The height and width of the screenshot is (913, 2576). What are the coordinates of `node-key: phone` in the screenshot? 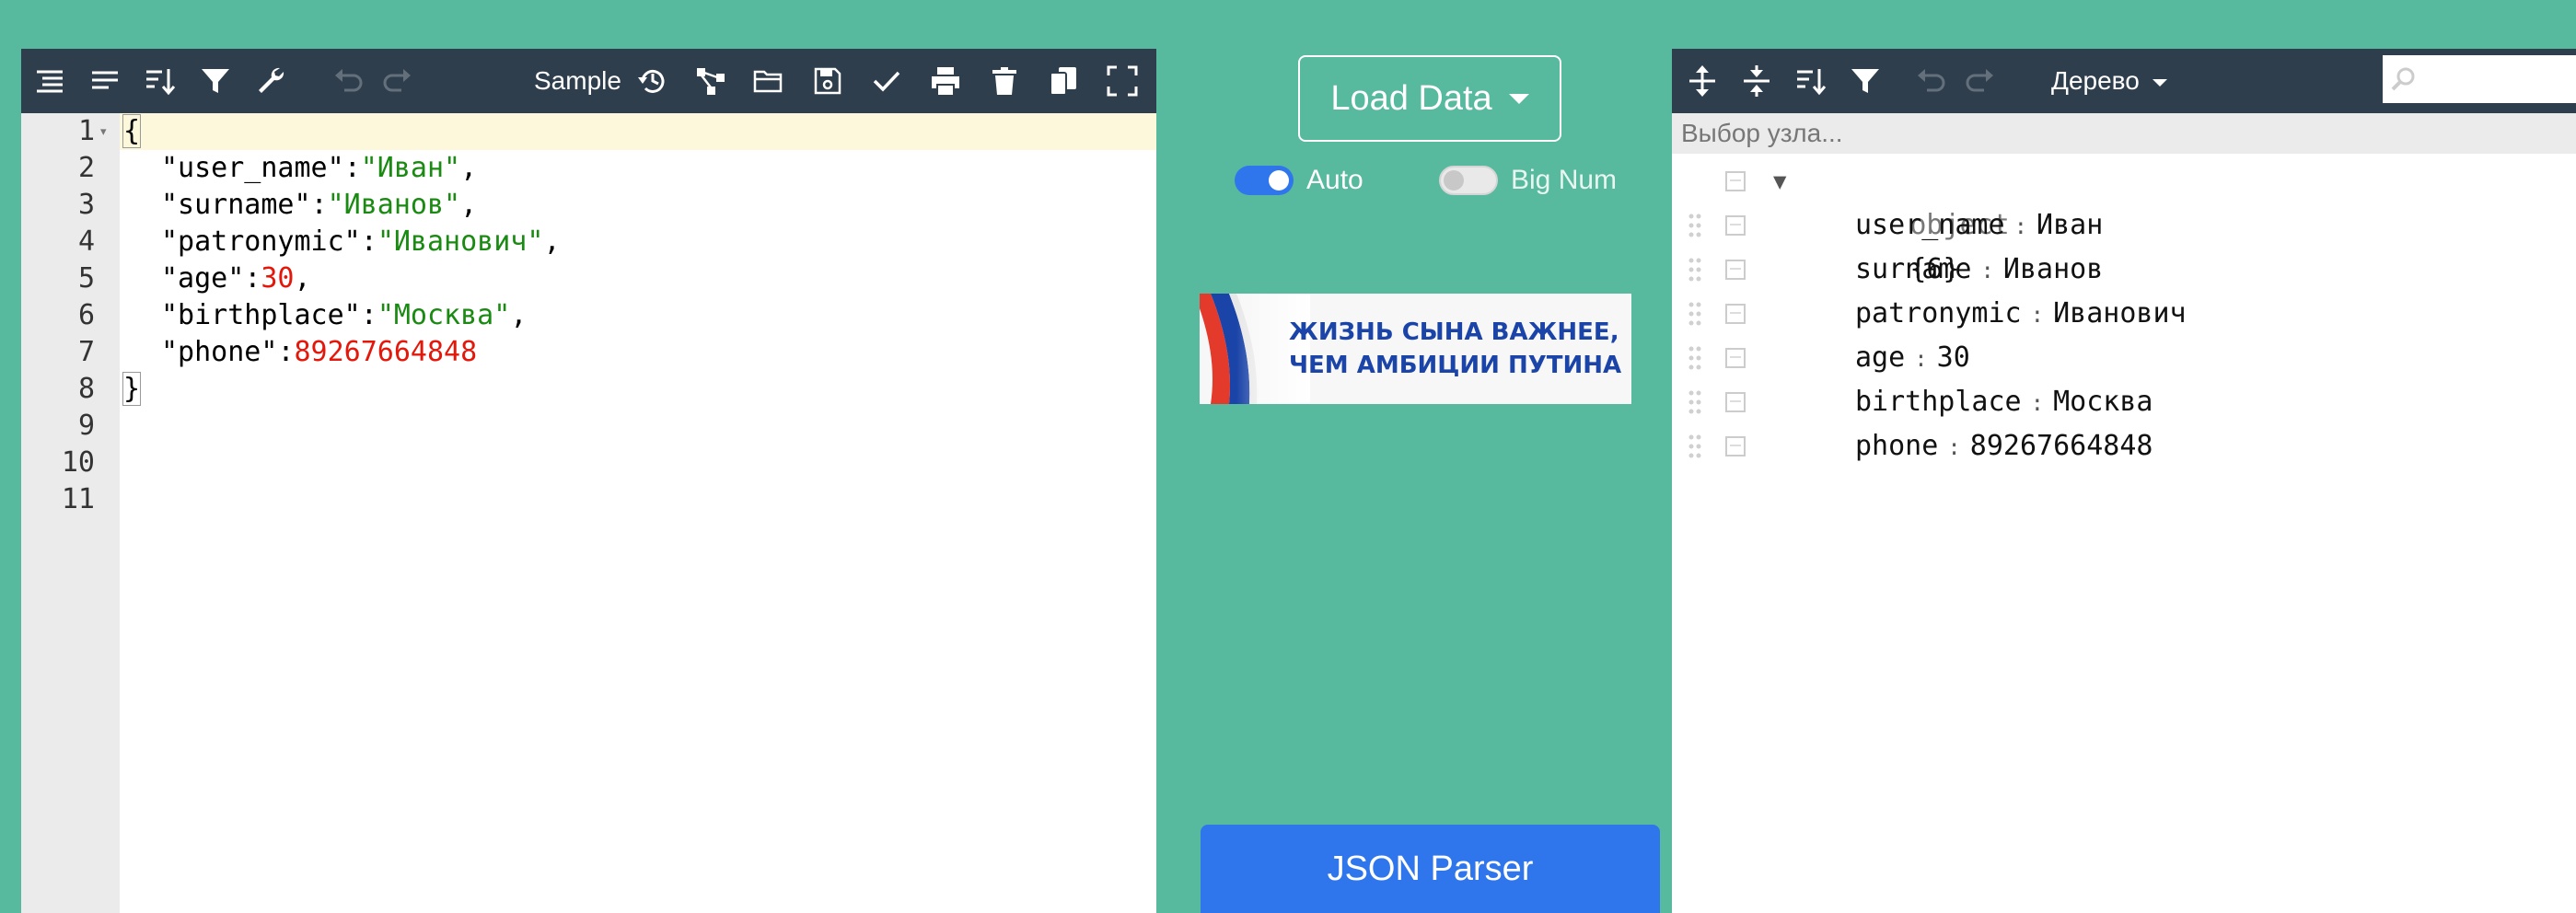 It's located at (1896, 446).